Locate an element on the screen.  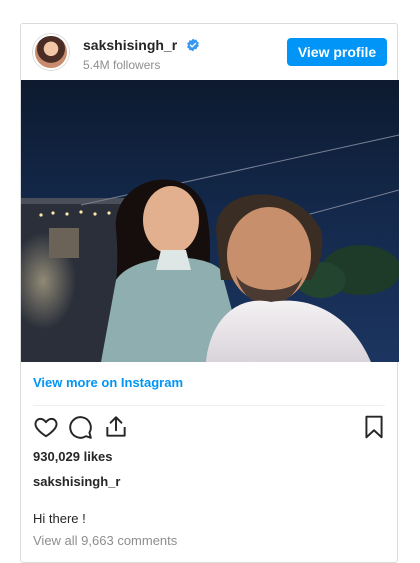
username: sakshisingh_r is located at coordinates (130, 45).